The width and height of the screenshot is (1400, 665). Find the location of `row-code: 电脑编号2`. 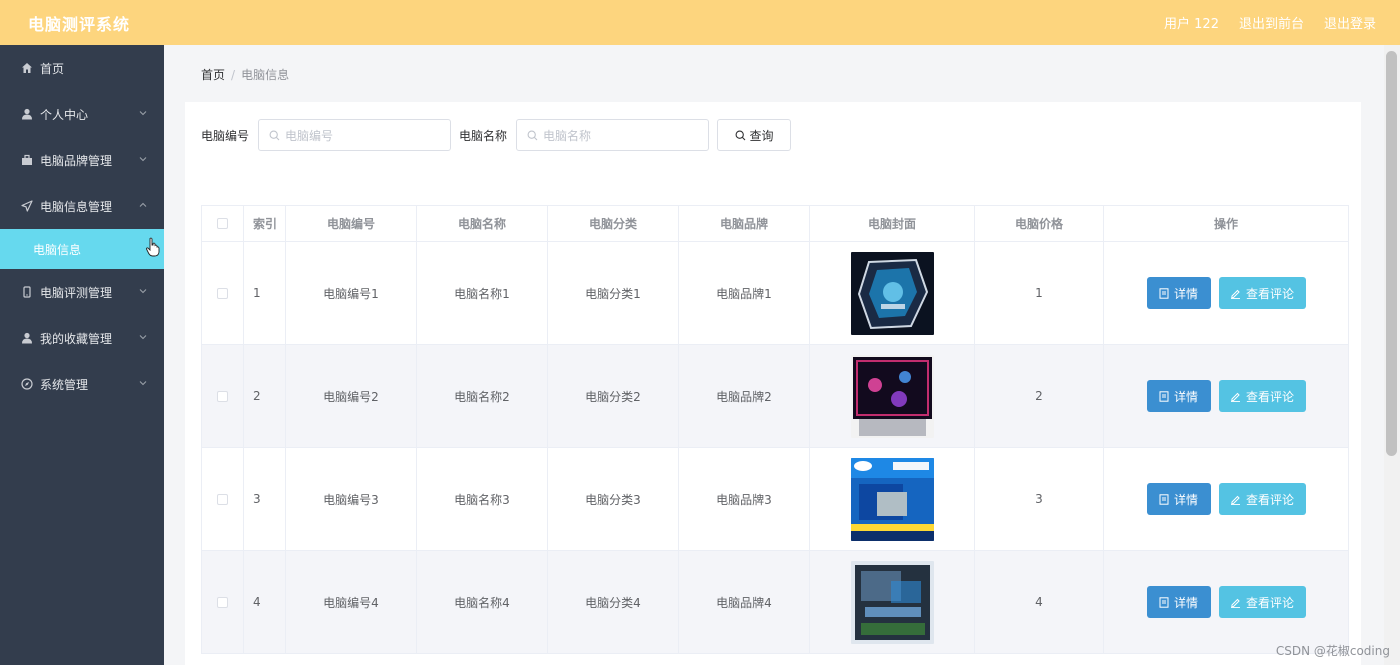

row-code: 电脑编号2 is located at coordinates (351, 396).